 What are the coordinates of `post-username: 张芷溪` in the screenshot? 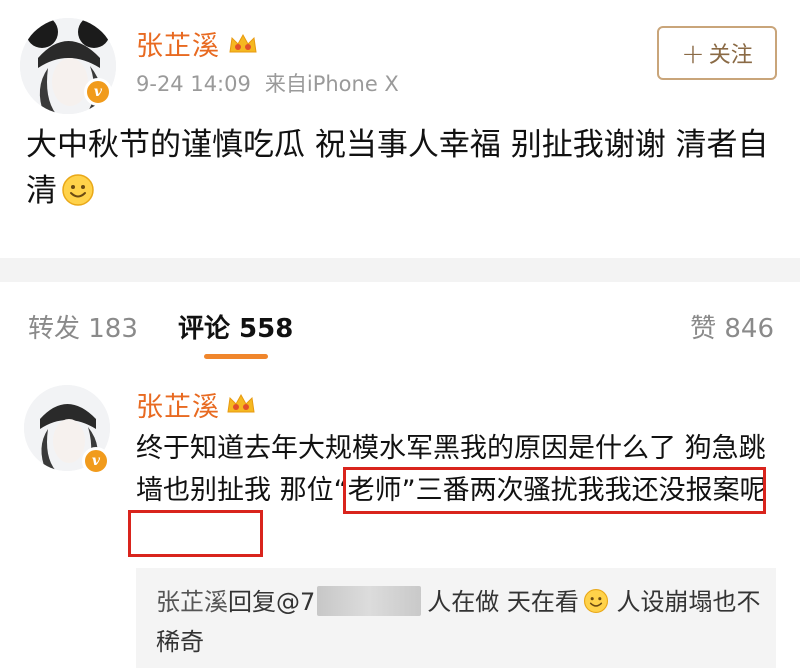 It's located at (178, 43).